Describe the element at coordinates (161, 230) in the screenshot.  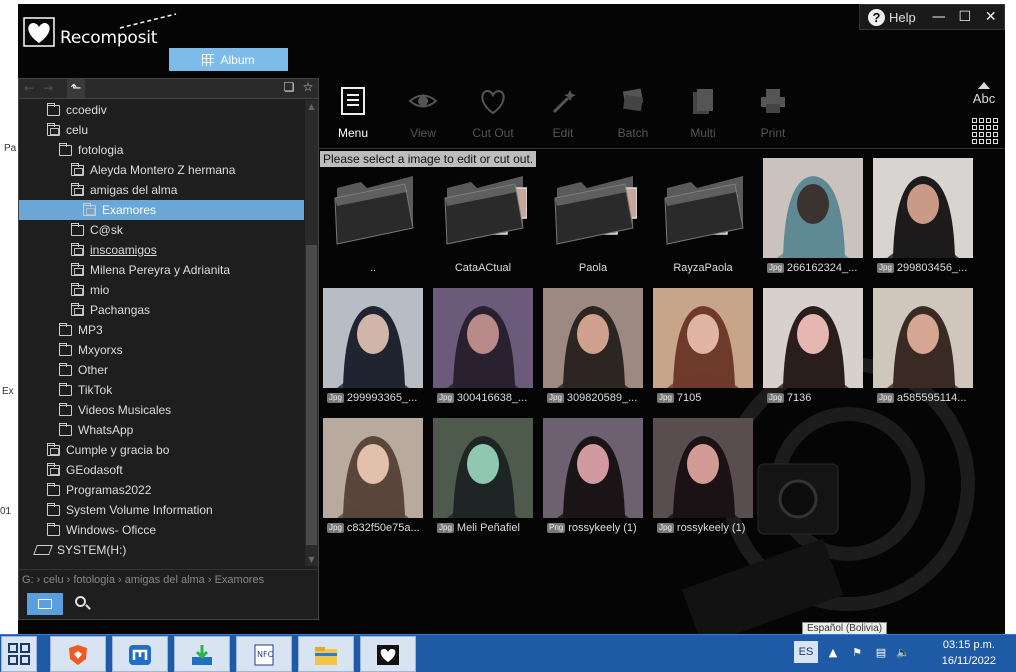
I see `tree-item: C@sk` at that location.